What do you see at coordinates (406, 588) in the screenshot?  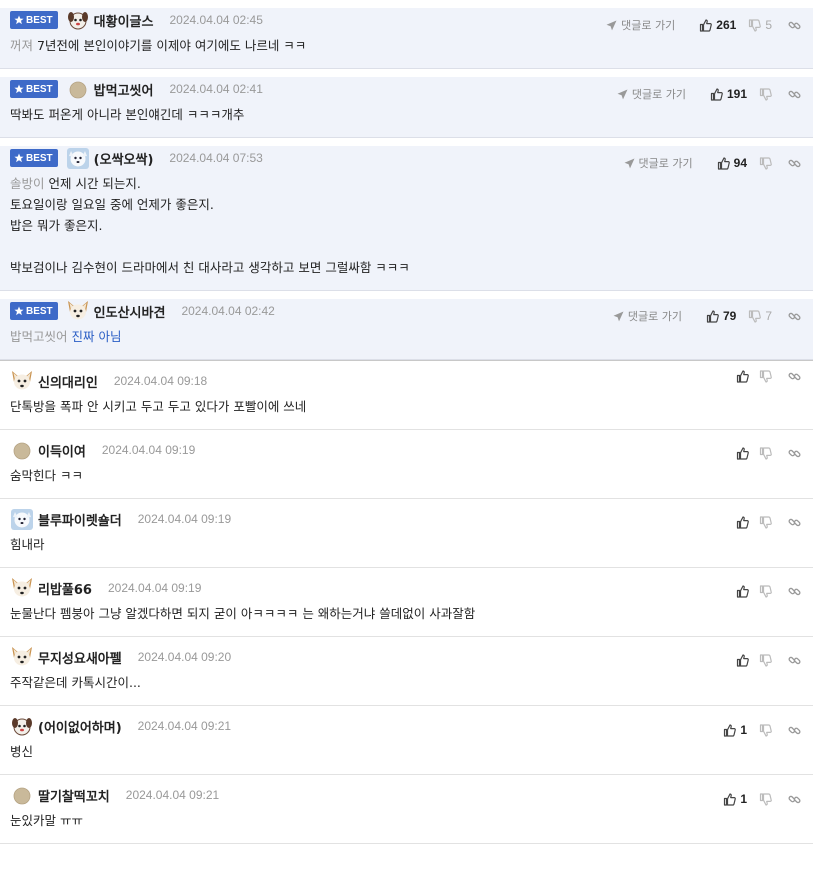 I see `comment-header: 리밥풀66 2024.04.04 09:19` at bounding box center [406, 588].